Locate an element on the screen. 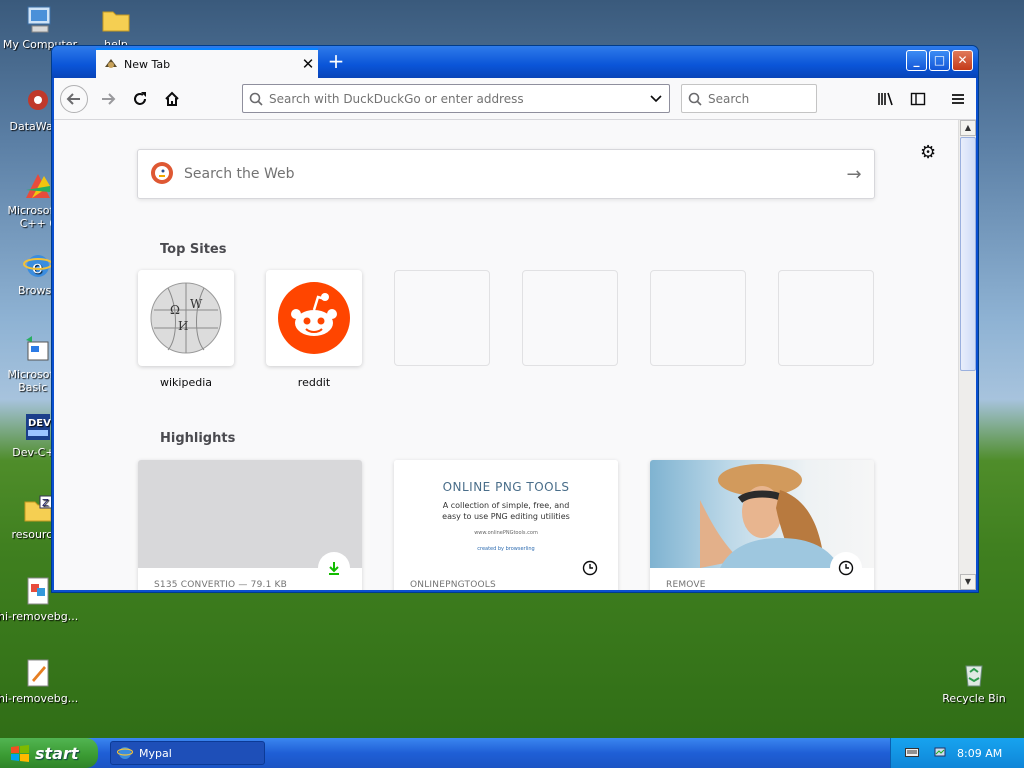 This screenshot has height=768, width=1024. address-bar-placeholder: Search with DuckDuckGo or enter address is located at coordinates (396, 98).